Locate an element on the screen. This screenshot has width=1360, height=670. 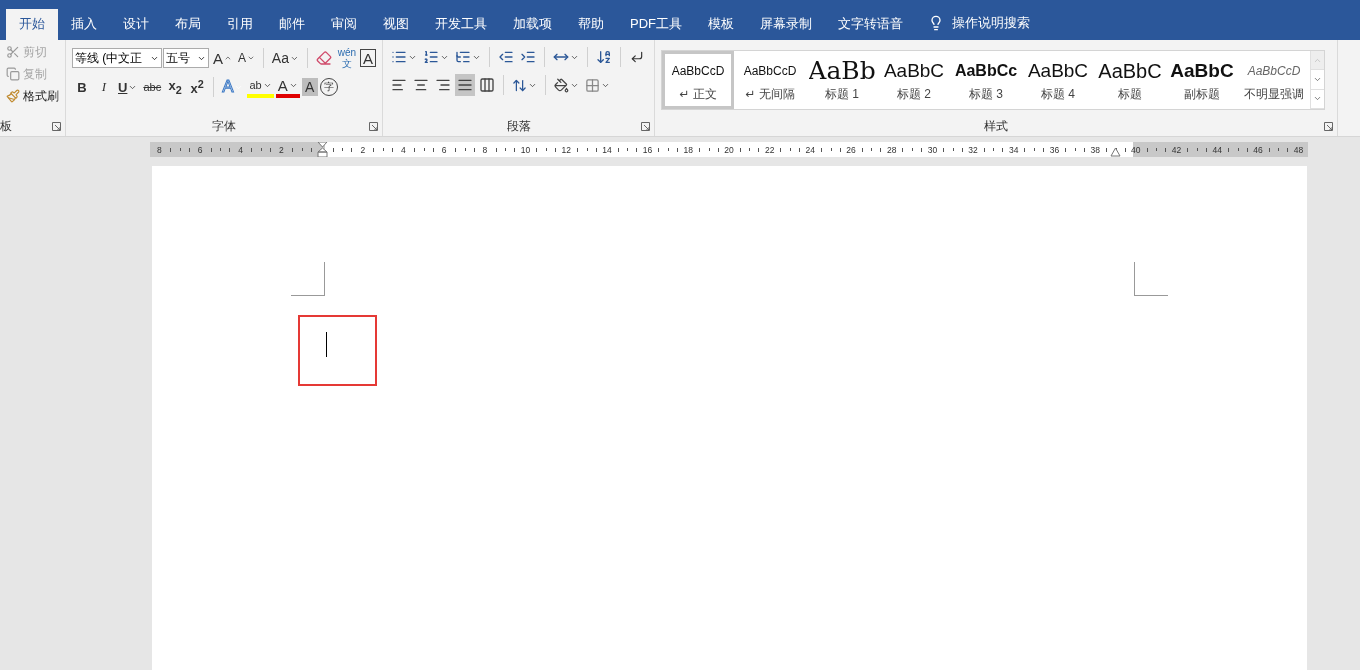
ruler-number: 12 is located at coordinates (566, 149).